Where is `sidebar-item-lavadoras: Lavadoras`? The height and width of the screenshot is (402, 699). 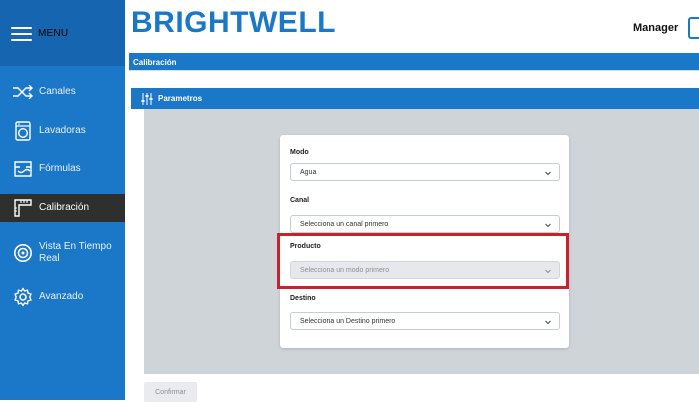
sidebar-item-lavadoras: Lavadoras is located at coordinates (62, 131).